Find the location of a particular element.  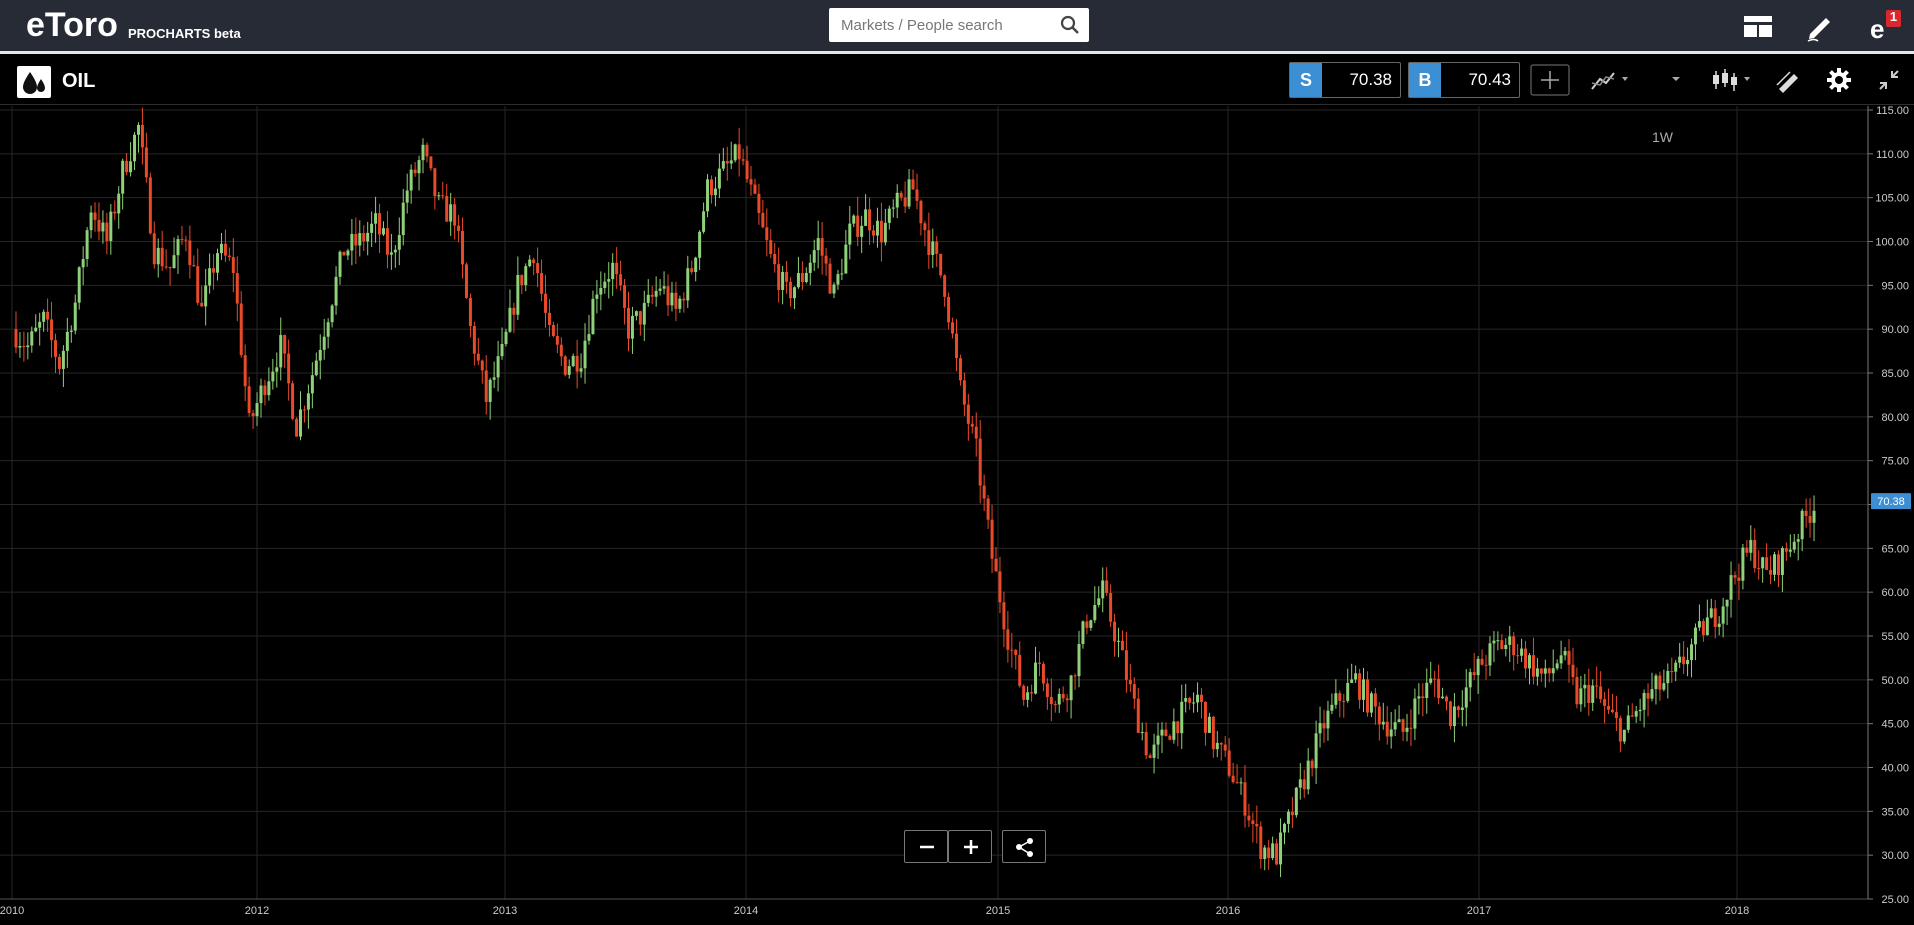

share-icon is located at coordinates (1024, 847).